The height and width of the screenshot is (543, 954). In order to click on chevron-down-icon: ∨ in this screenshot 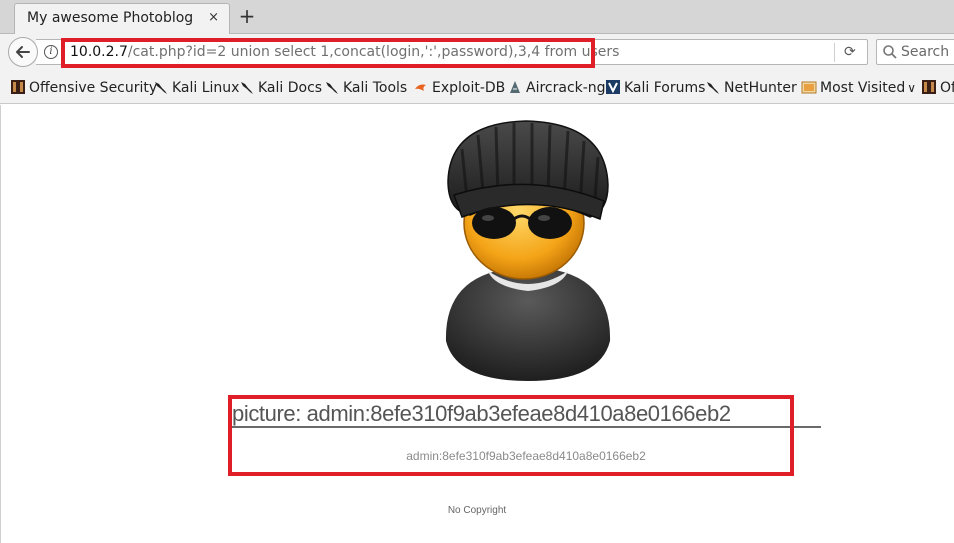, I will do `click(912, 88)`.